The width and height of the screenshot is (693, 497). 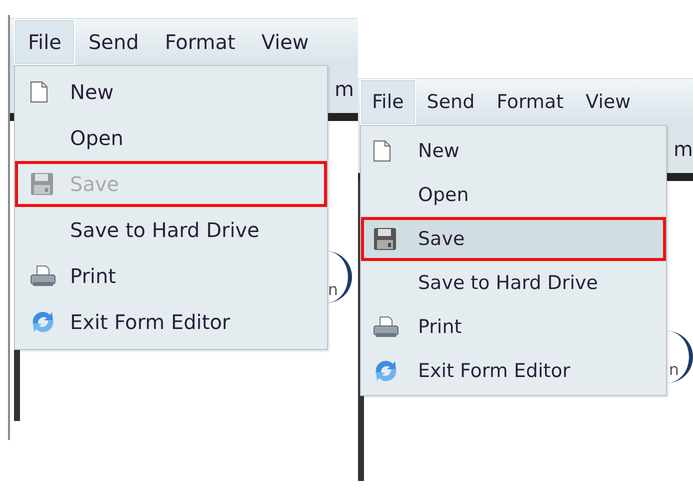 I want to click on menu-item: Save, so click(x=513, y=239).